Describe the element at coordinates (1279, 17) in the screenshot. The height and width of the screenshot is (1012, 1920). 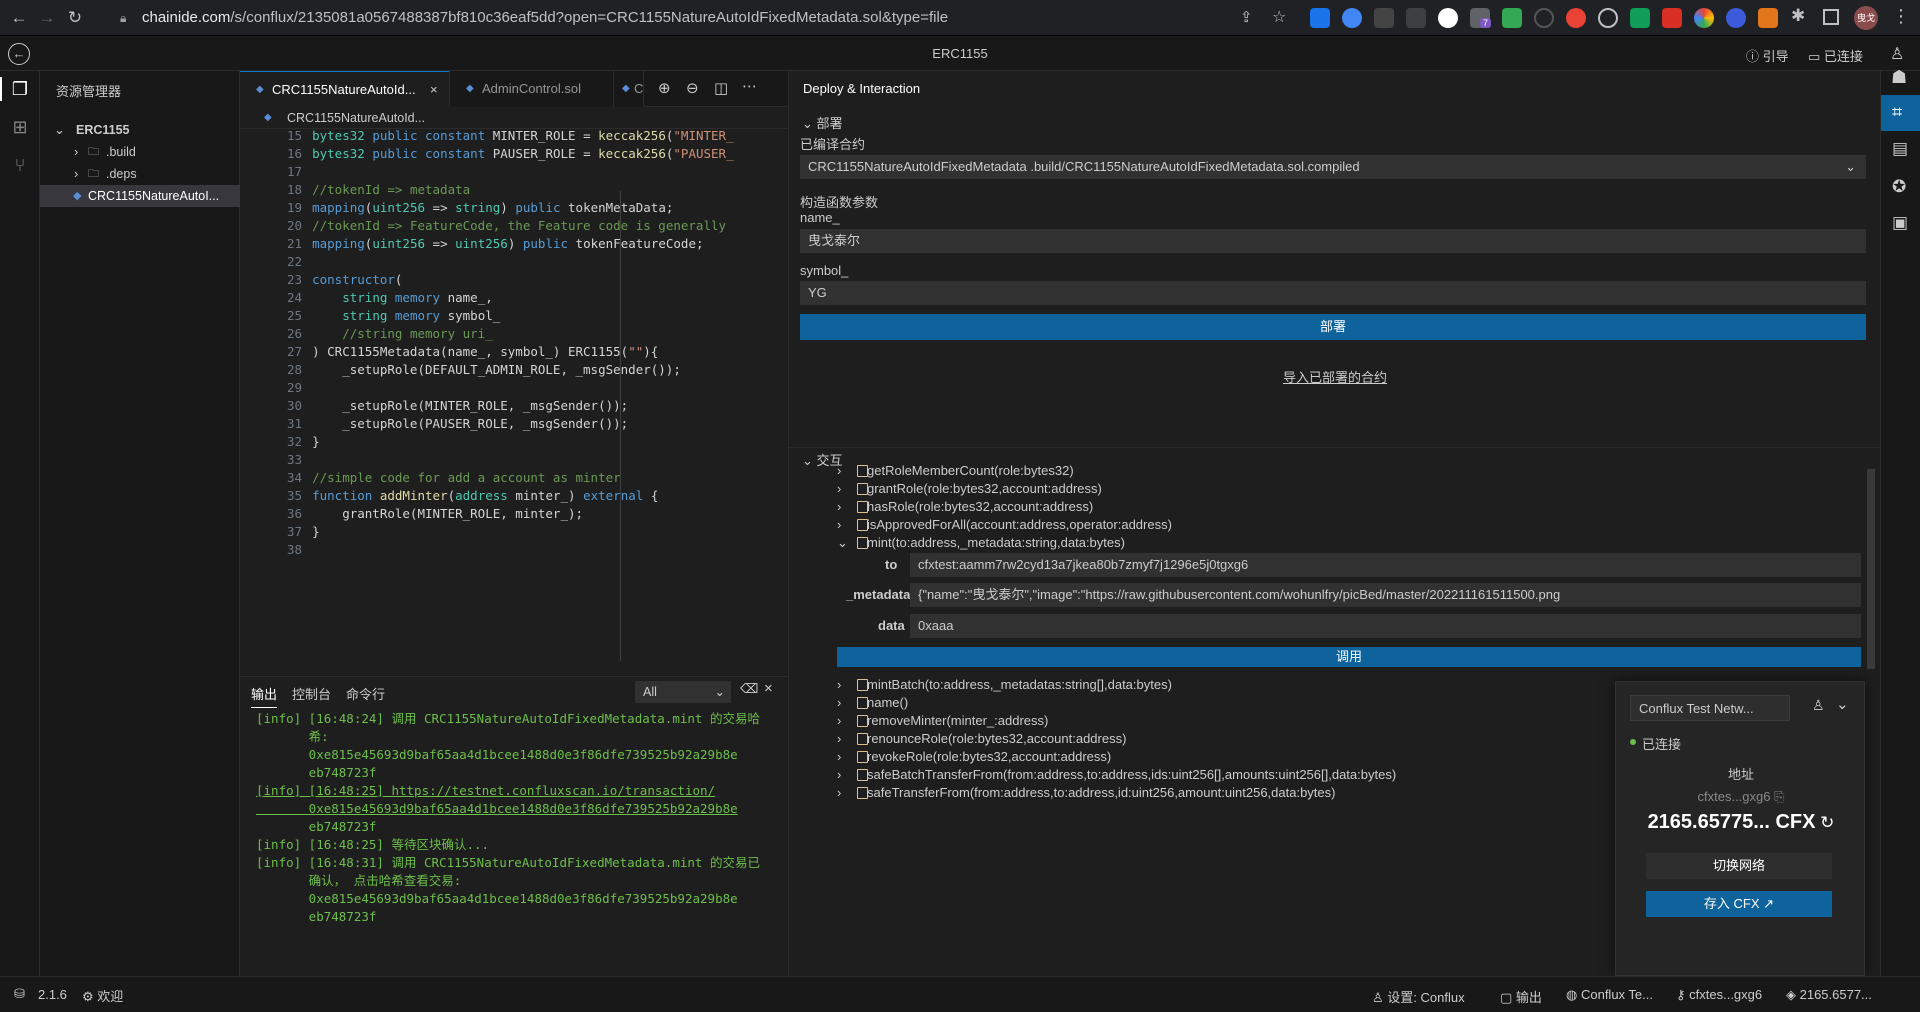
I see `bookmark-star-icon: ☆` at that location.